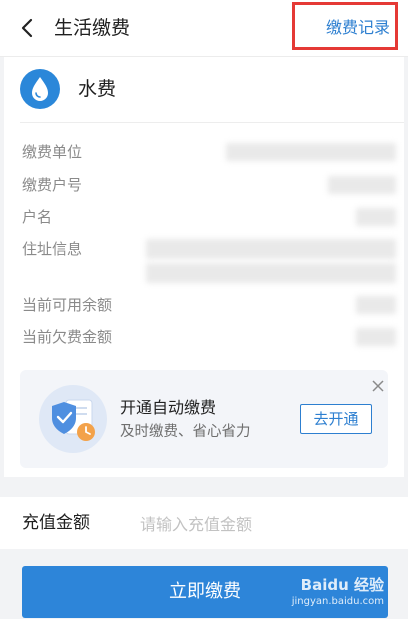  Describe the element at coordinates (204, 419) in the screenshot. I see `auto-pay-banner: 开通自动缴费 及时缴费、省心省力 去开通` at that location.